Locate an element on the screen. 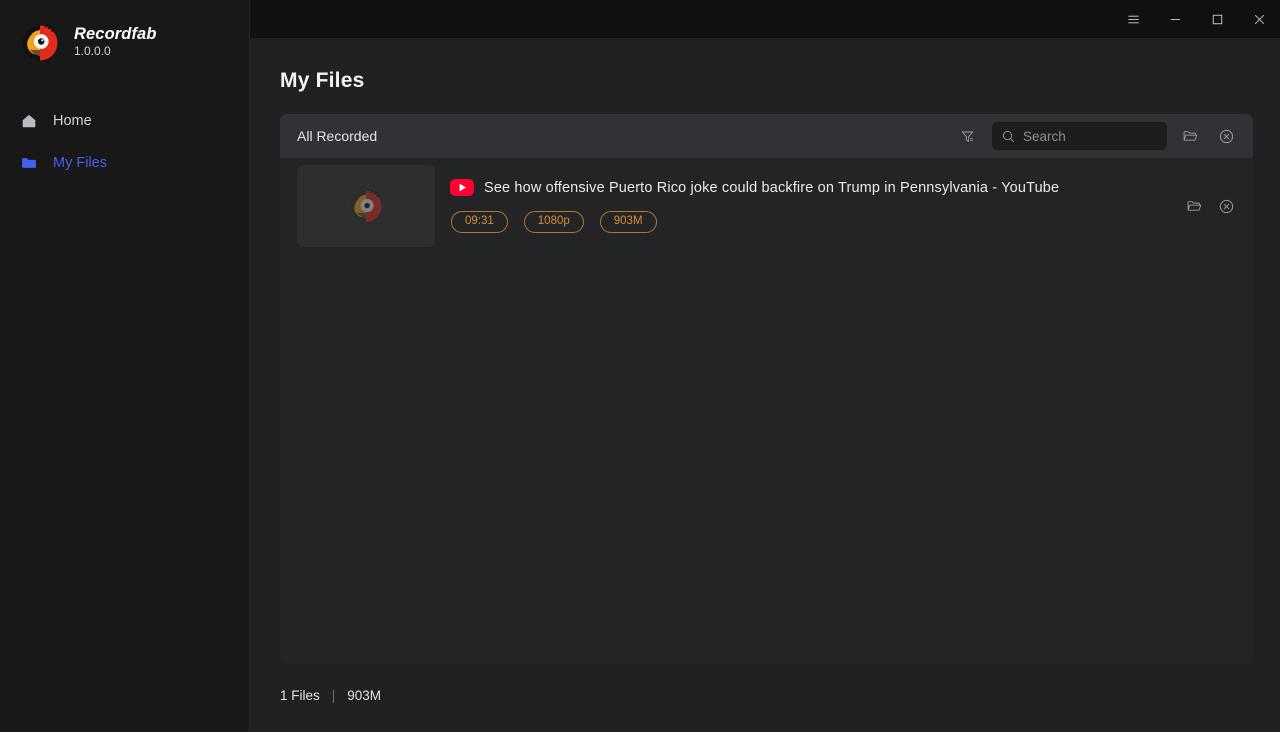  sidebar-item-my-files-label: My Files is located at coordinates (80, 163).